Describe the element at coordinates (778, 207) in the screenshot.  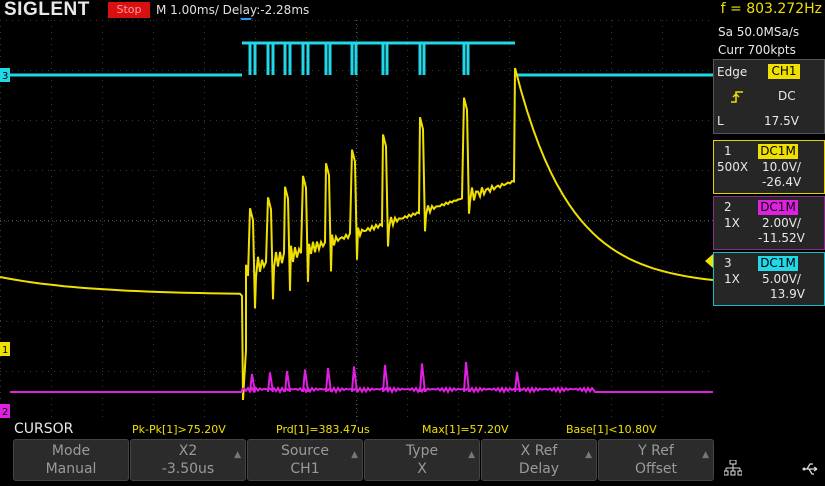
I see `ch2-coupling: DC1M` at that location.